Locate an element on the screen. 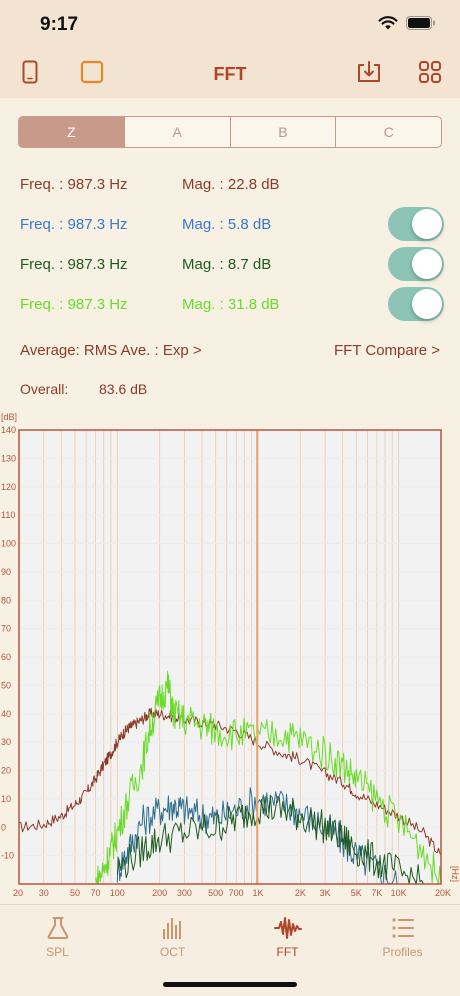  tab-spl: SPL is located at coordinates (57, 936).